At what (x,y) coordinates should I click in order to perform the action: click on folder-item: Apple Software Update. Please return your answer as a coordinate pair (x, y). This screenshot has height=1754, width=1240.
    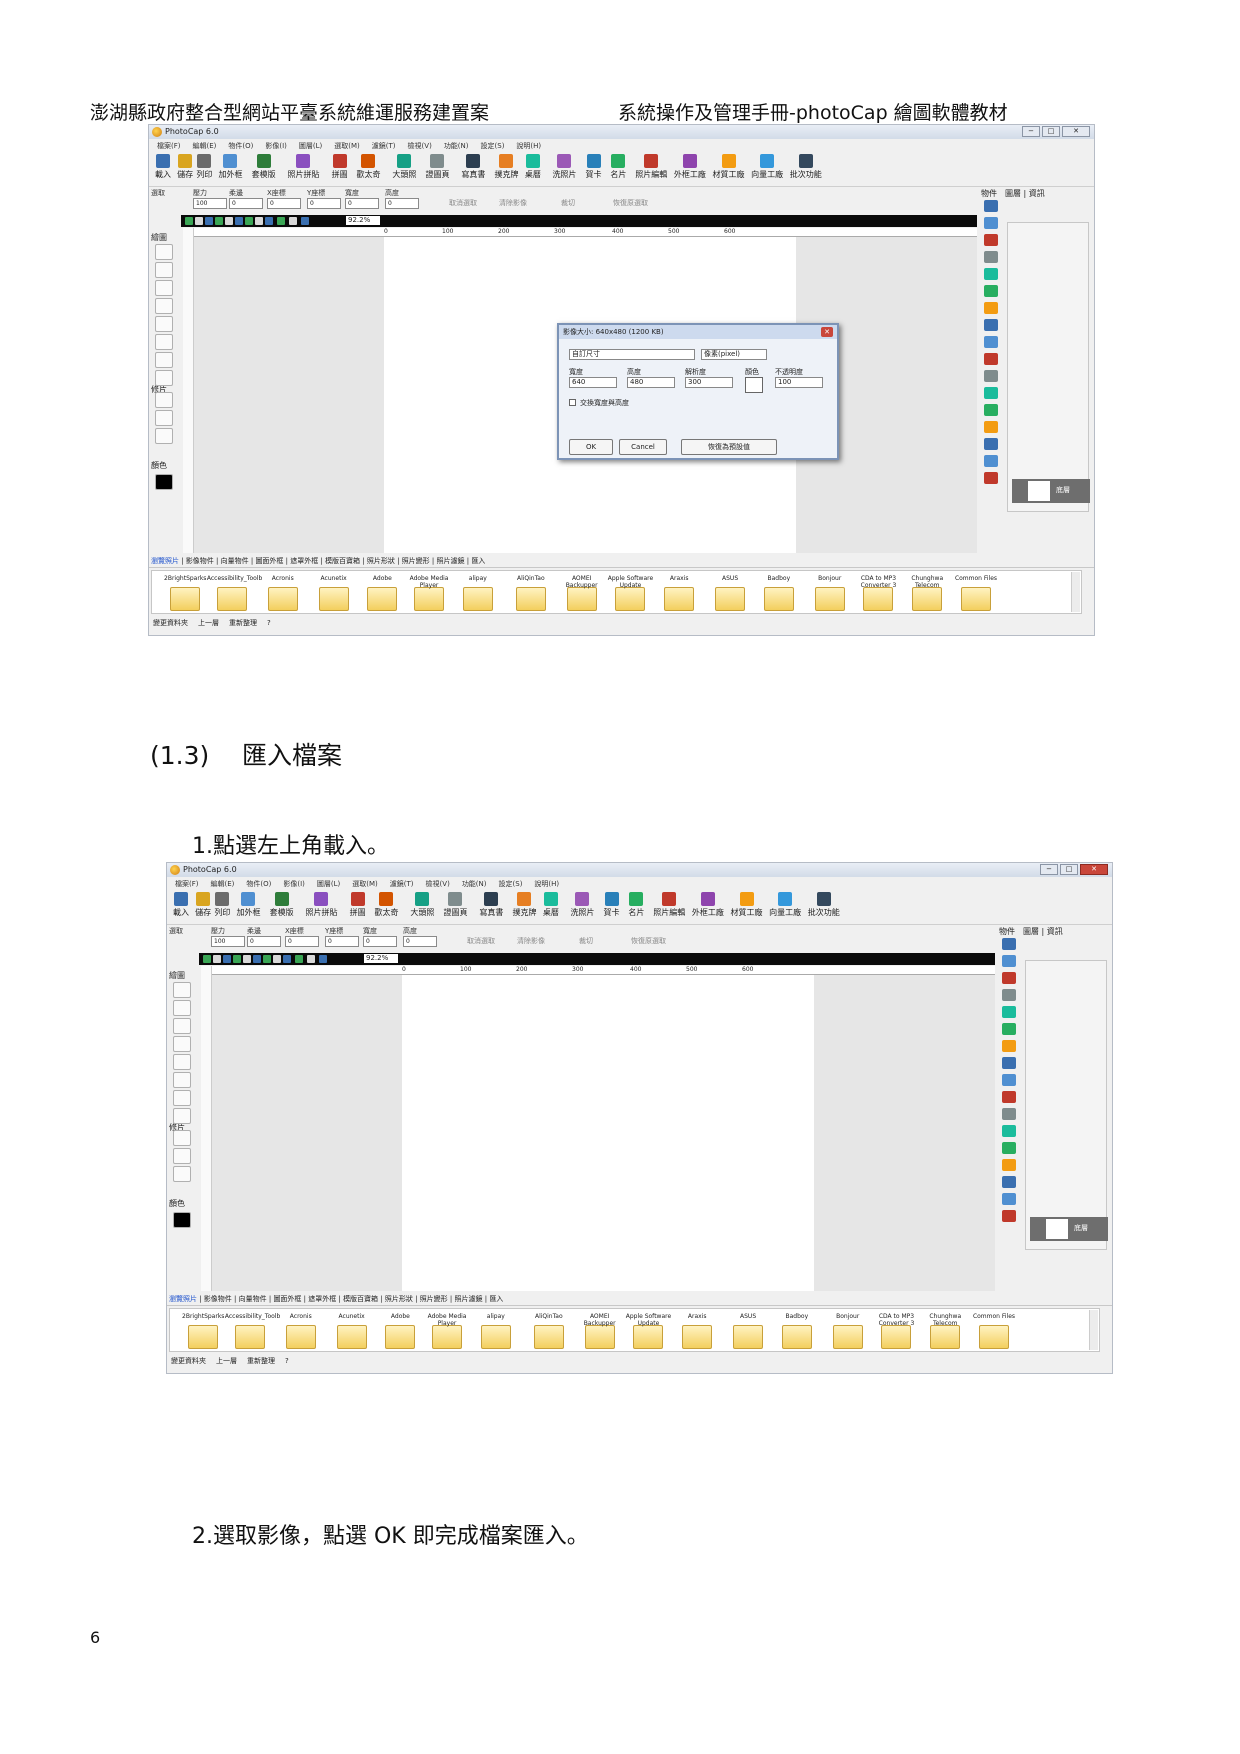
    Looking at the image, I should click on (648, 1333).